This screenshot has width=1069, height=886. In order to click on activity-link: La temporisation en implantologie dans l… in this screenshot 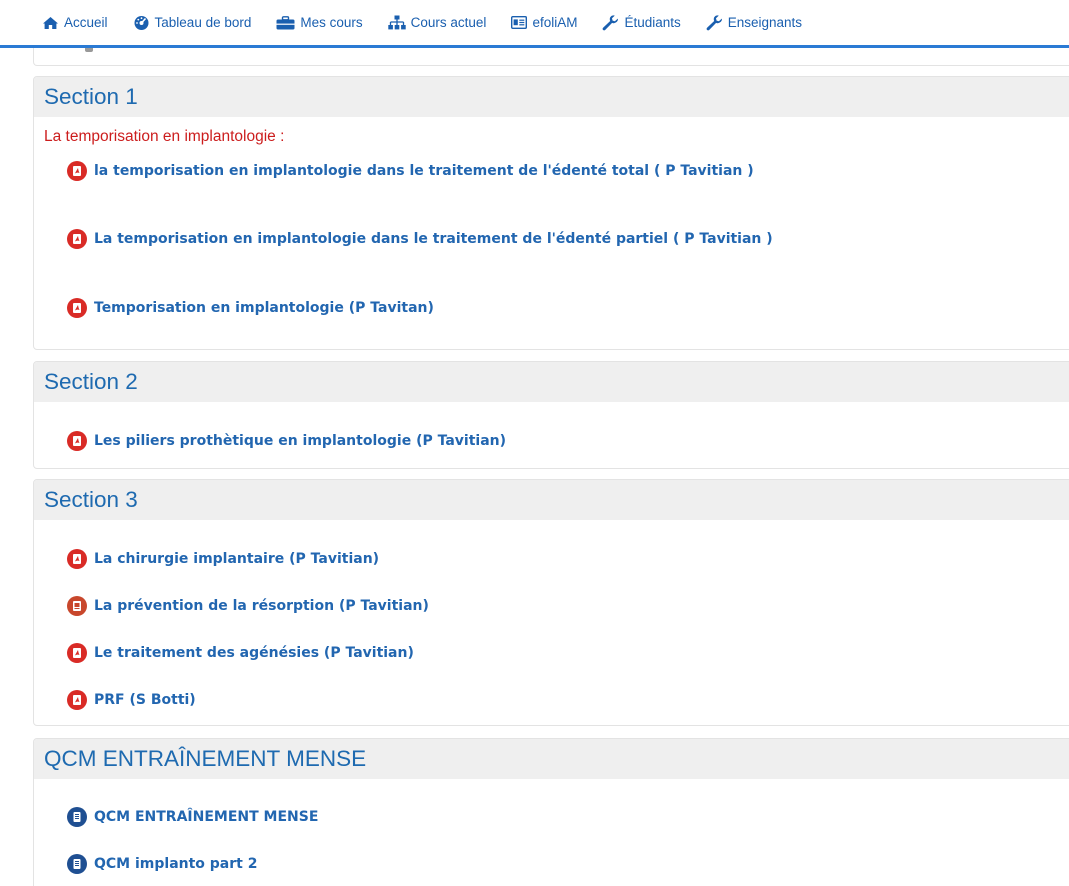, I will do `click(420, 239)`.